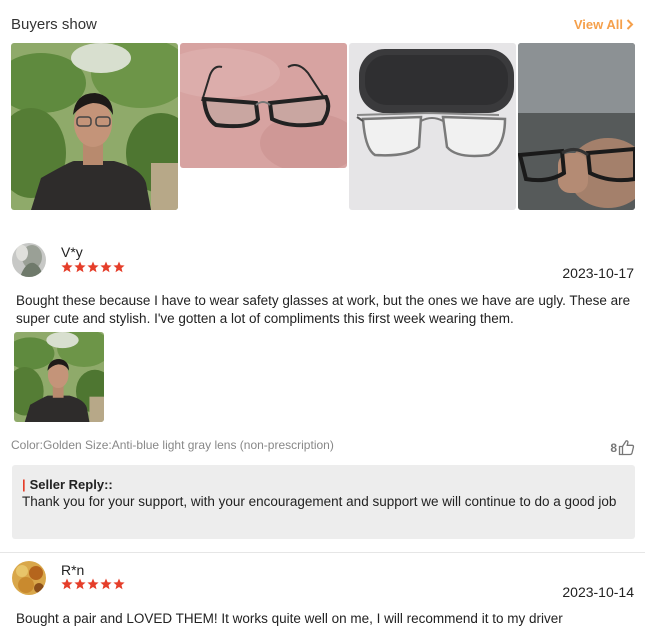 This screenshot has width=655, height=638. Describe the element at coordinates (73, 570) in the screenshot. I see `reviewer-name: R*n` at that location.